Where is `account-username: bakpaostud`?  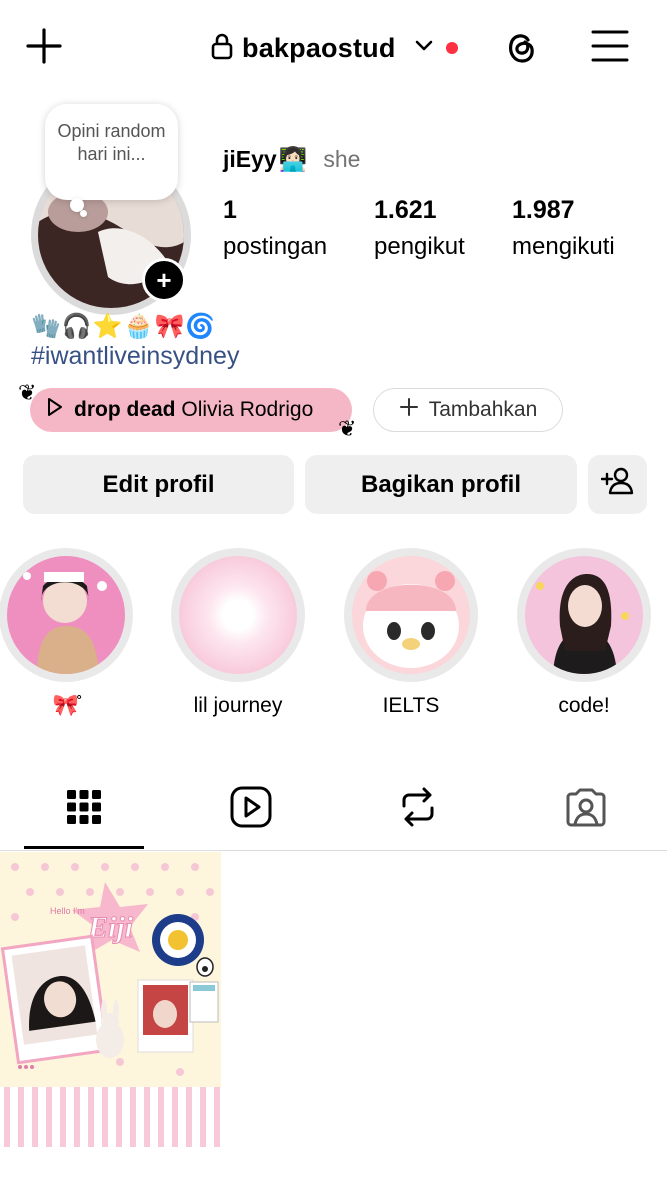 account-username: bakpaostud is located at coordinates (319, 47).